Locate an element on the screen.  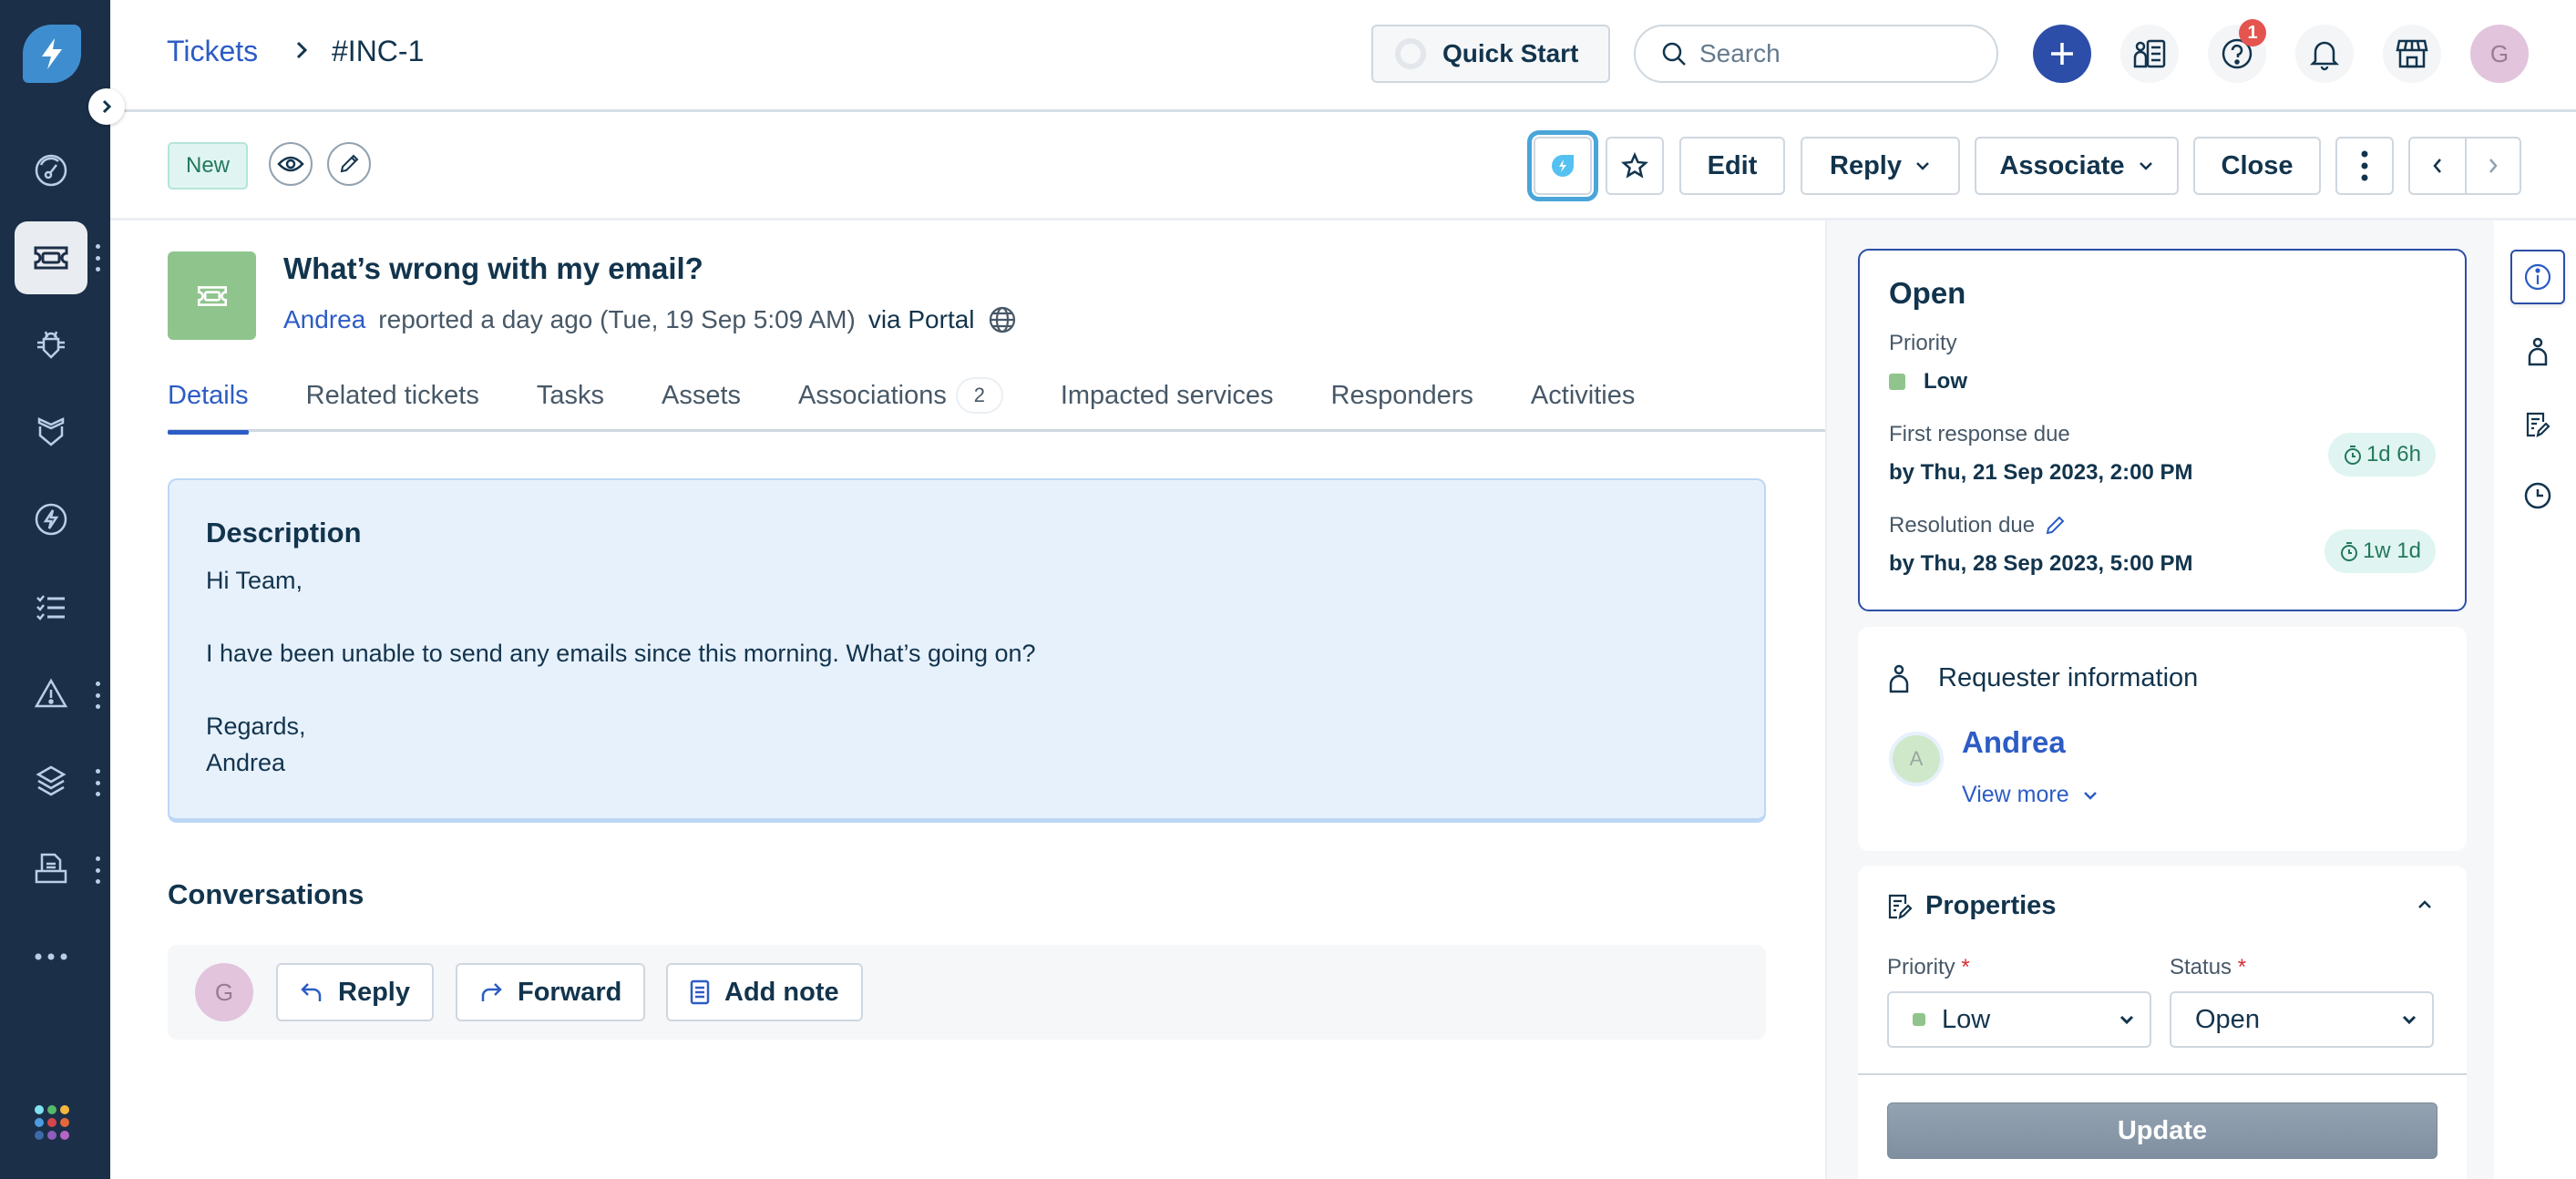
view-more-label: View more is located at coordinates (2015, 794).